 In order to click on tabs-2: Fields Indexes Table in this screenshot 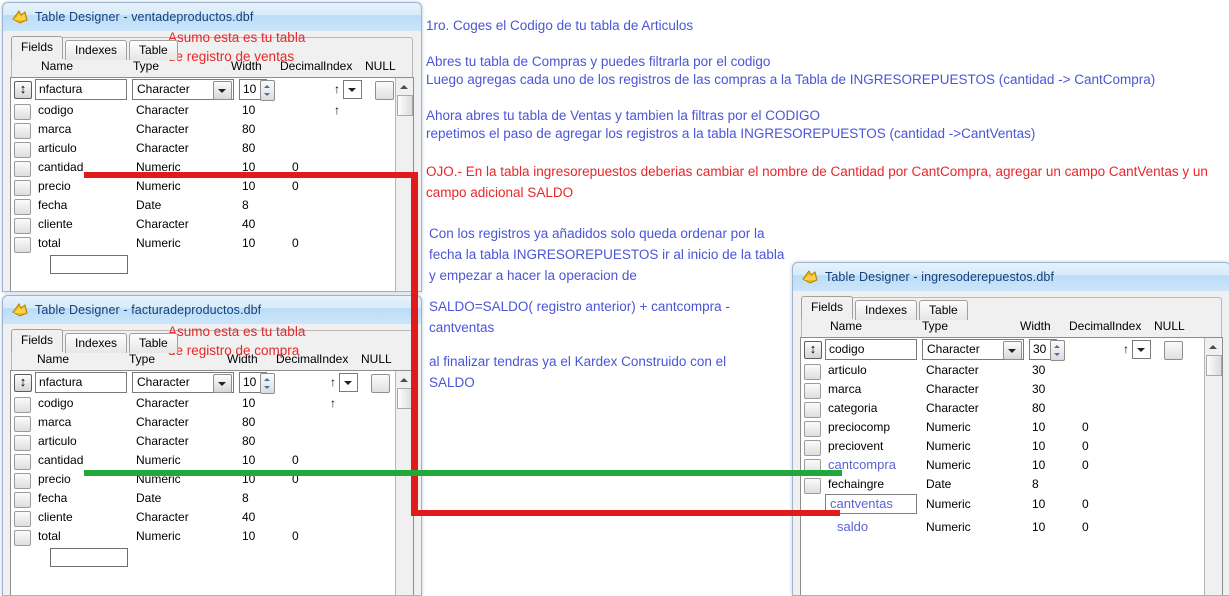, I will do `click(95, 341)`.